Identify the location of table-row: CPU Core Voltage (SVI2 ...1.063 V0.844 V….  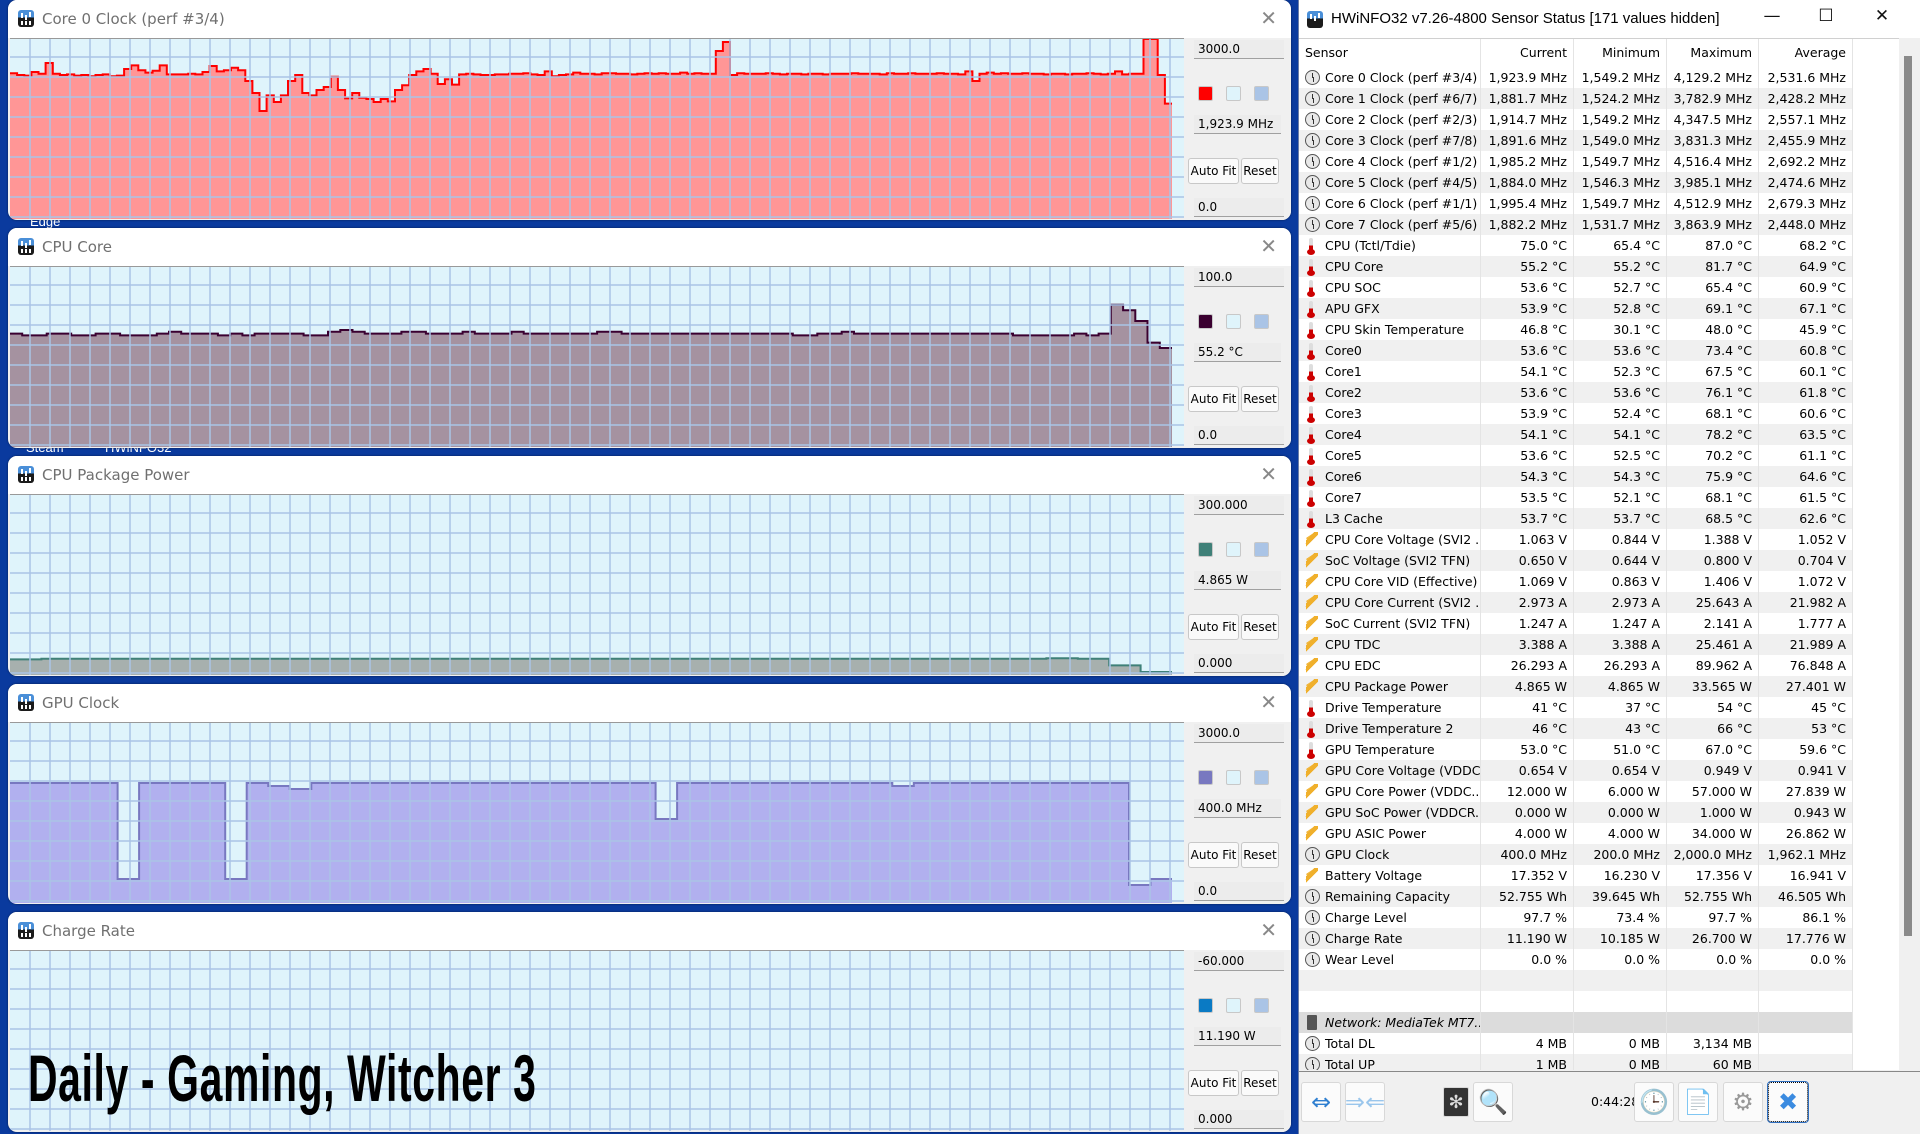
(1598, 539).